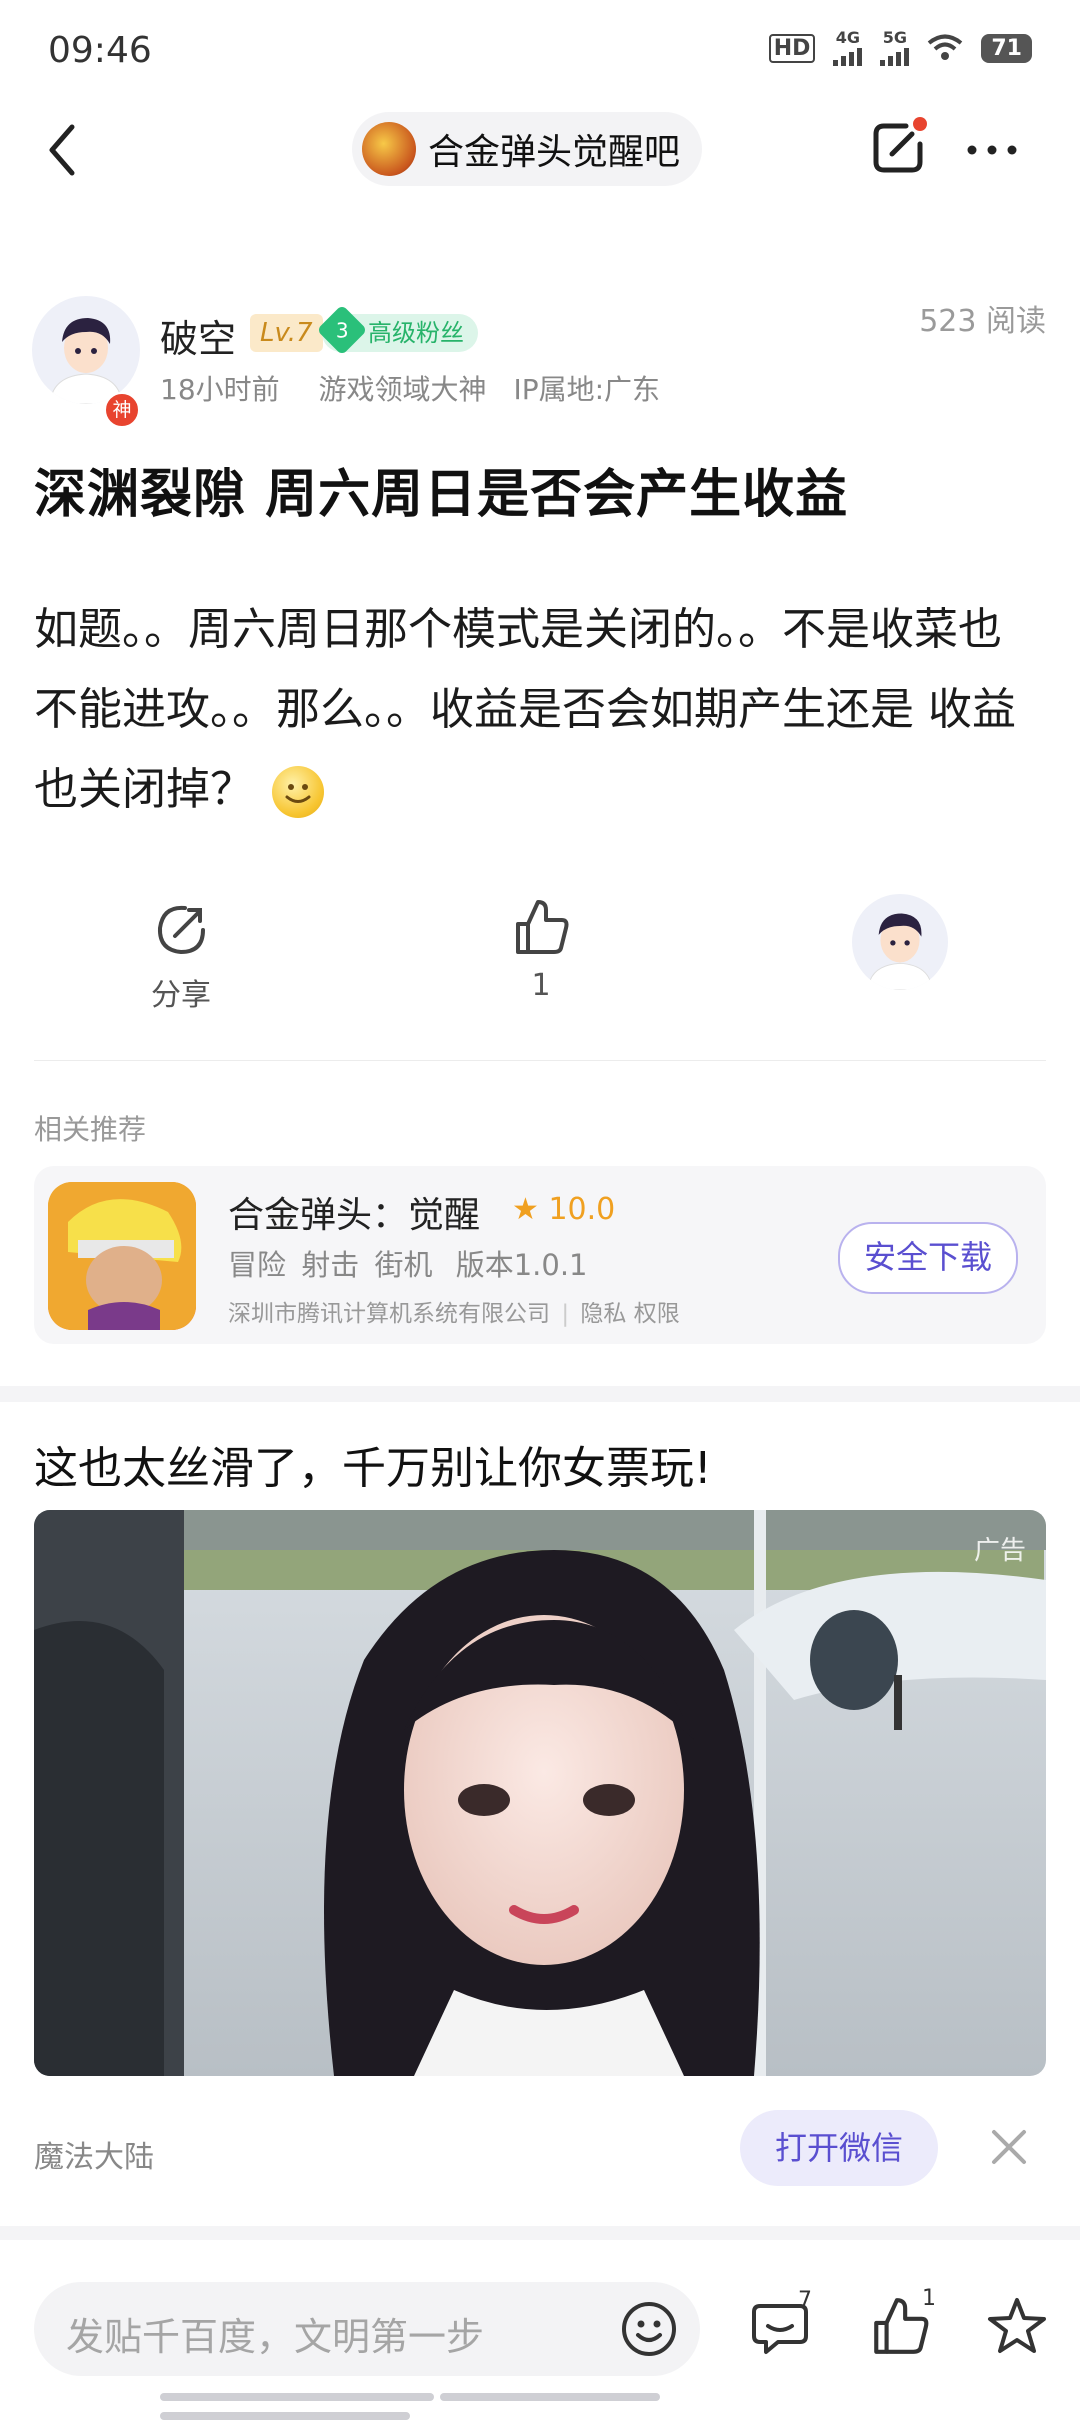 This screenshot has height=2424, width=1080. I want to click on star-icon: ★, so click(525, 1209).